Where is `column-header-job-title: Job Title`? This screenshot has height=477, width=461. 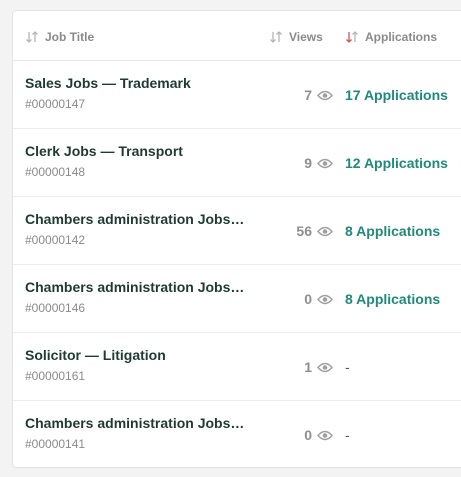 column-header-job-title: Job Title is located at coordinates (59, 37).